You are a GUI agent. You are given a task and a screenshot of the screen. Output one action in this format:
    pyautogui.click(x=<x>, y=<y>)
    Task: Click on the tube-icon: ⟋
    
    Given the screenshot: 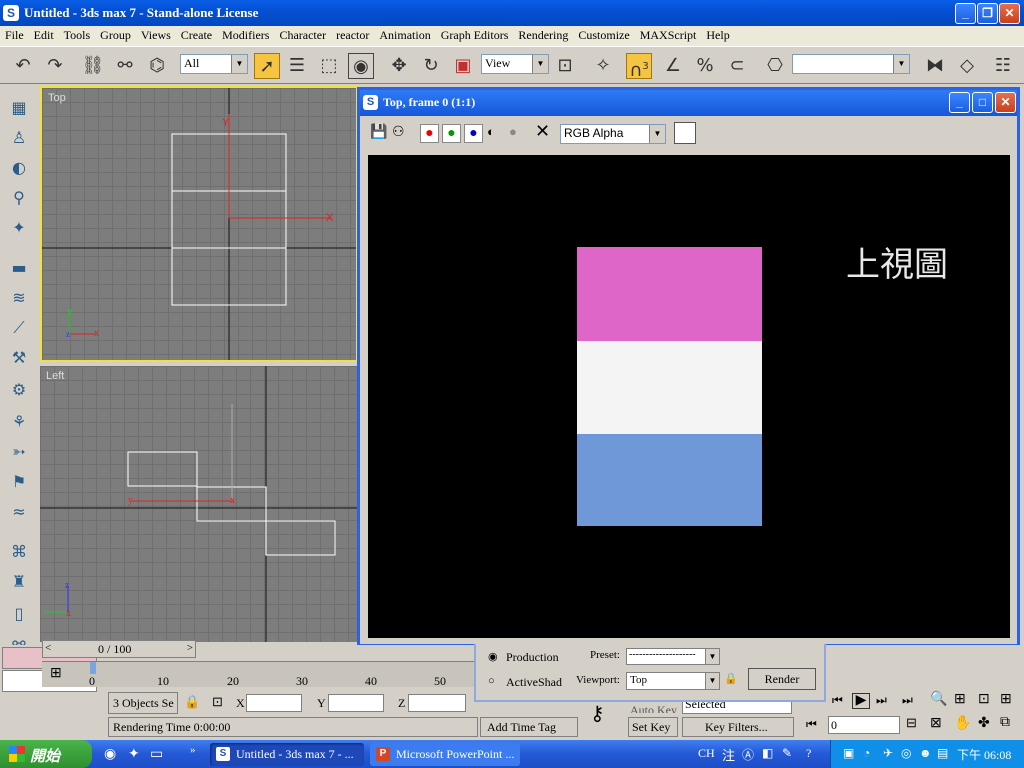 What is the action you would take?
    pyautogui.click(x=19, y=328)
    